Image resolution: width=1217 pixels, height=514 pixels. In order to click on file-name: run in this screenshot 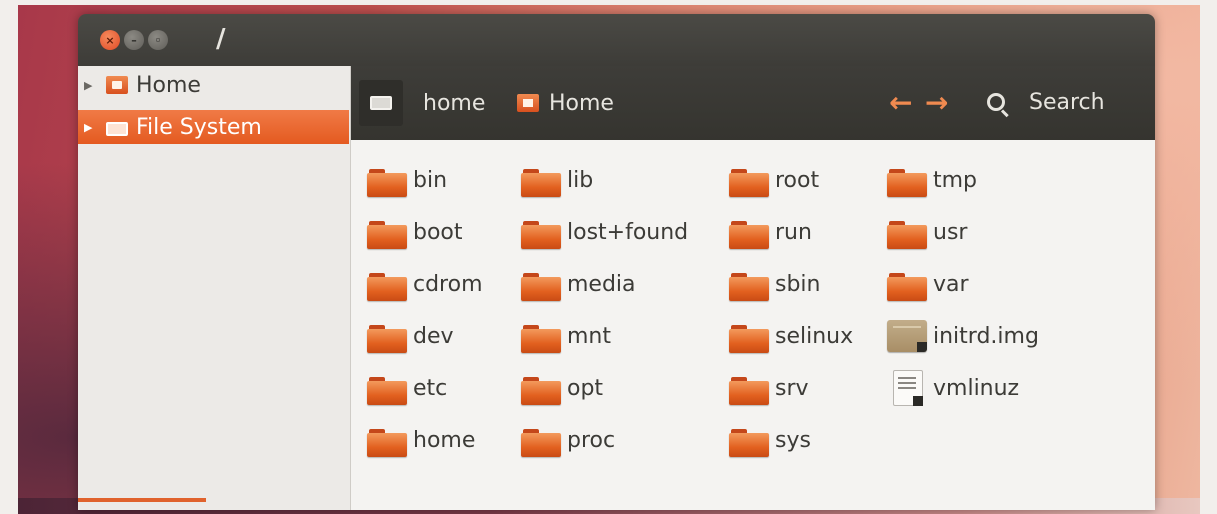, I will do `click(793, 232)`.